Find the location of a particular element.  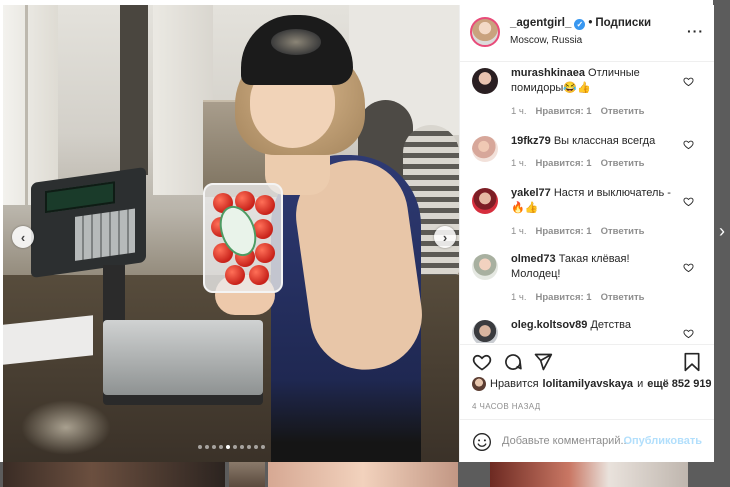

carousel-indicator is located at coordinates (231, 447).